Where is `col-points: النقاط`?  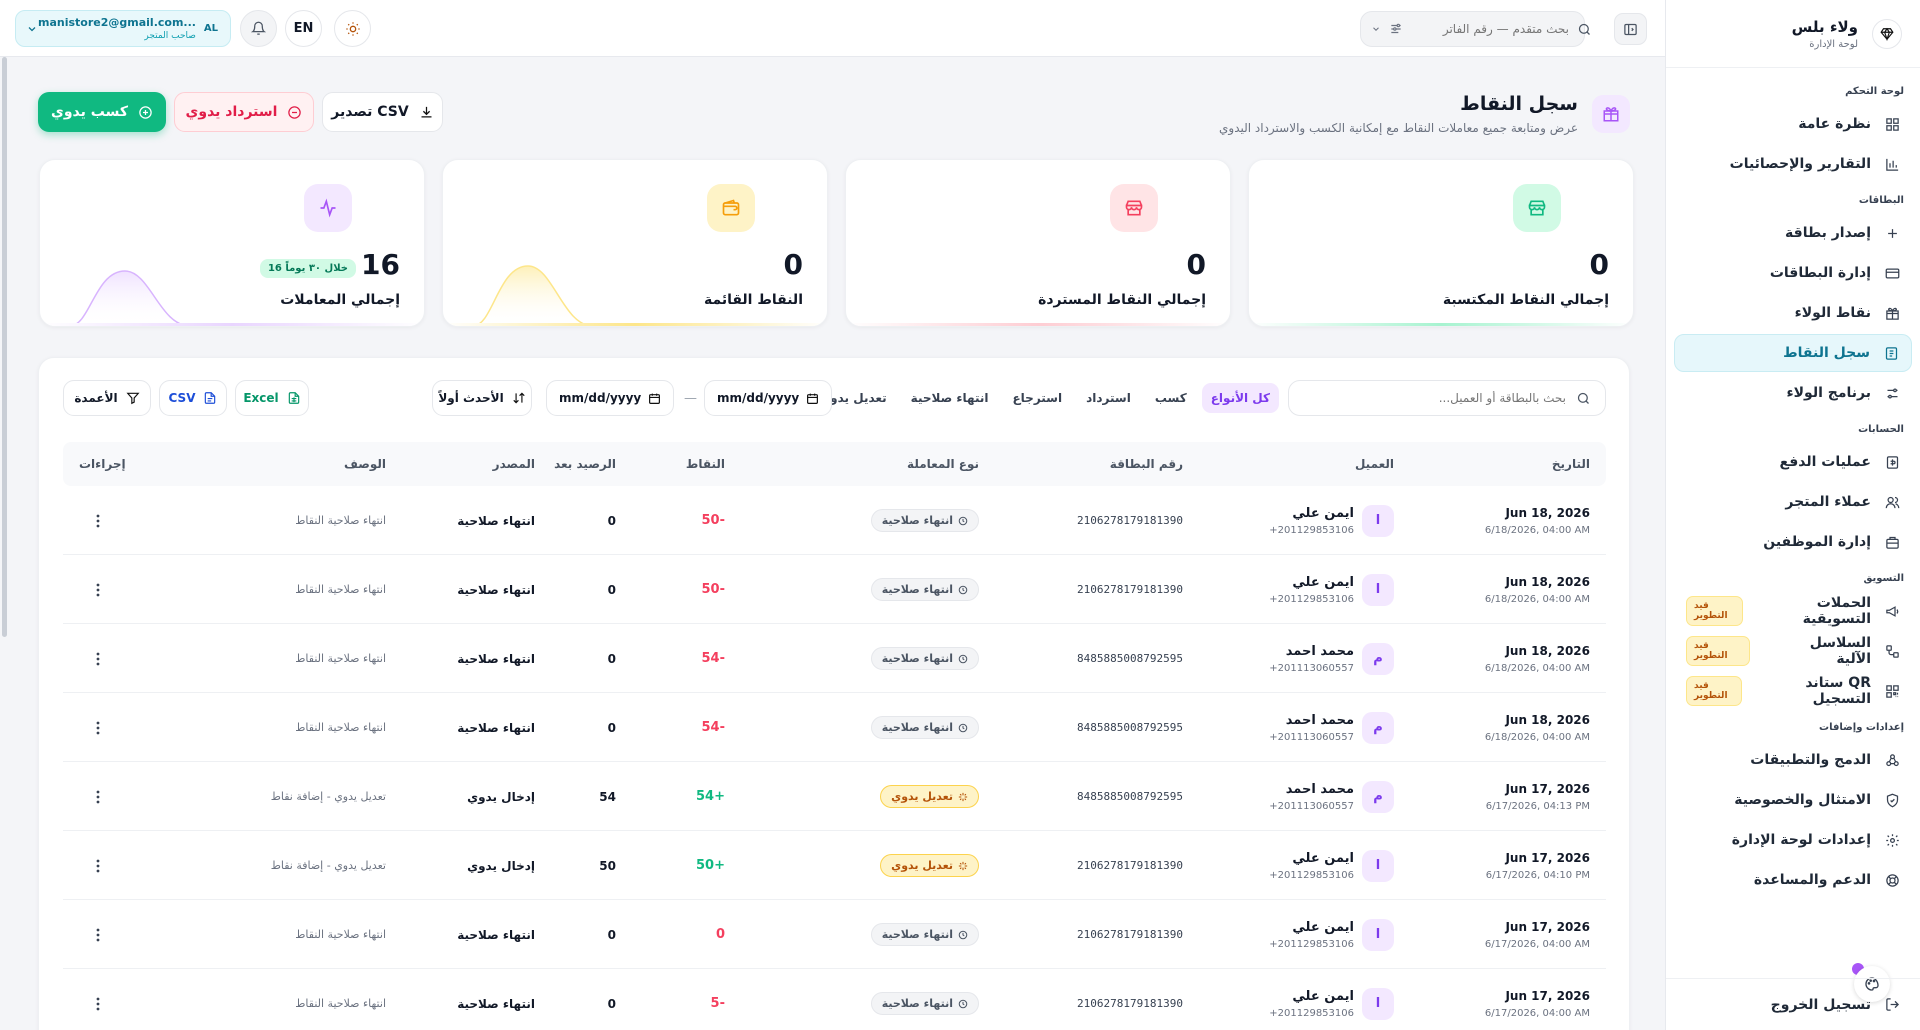
col-points: النقاط is located at coordinates (705, 464).